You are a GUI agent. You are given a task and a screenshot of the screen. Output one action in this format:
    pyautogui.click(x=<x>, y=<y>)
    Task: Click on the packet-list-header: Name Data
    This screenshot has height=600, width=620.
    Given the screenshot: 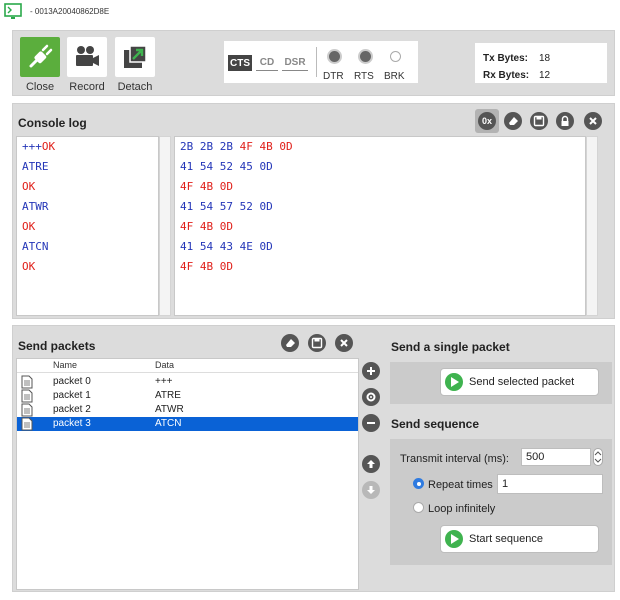 What is the action you would take?
    pyautogui.click(x=187, y=366)
    